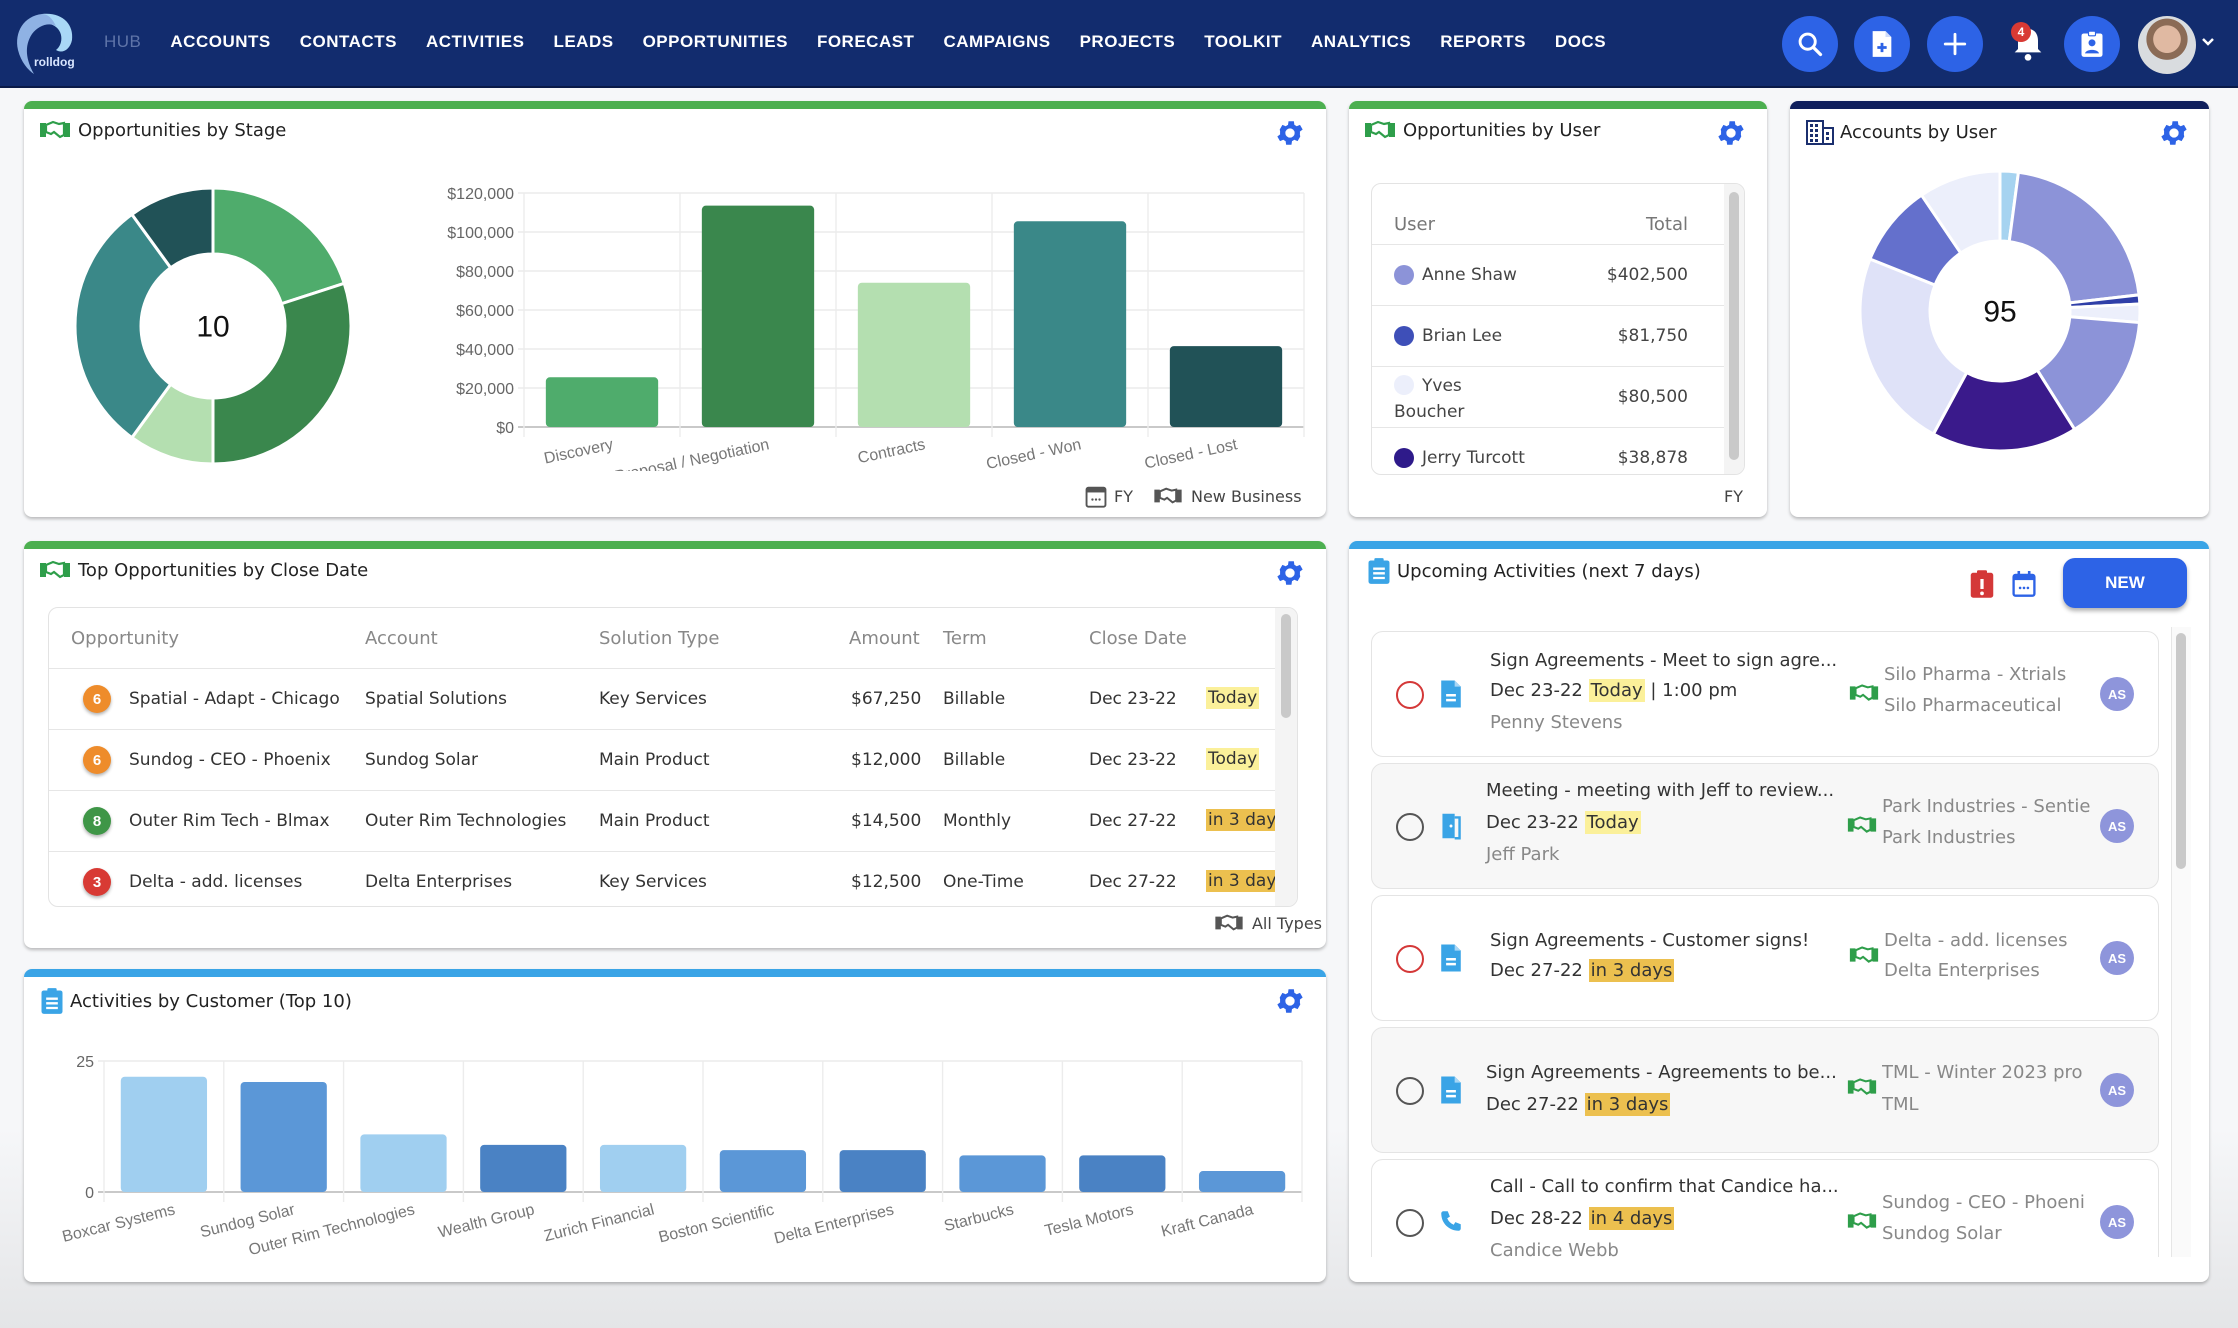 The width and height of the screenshot is (2238, 1328). Describe the element at coordinates (475, 42) in the screenshot. I see `nav-activities: ACTIVITIES` at that location.